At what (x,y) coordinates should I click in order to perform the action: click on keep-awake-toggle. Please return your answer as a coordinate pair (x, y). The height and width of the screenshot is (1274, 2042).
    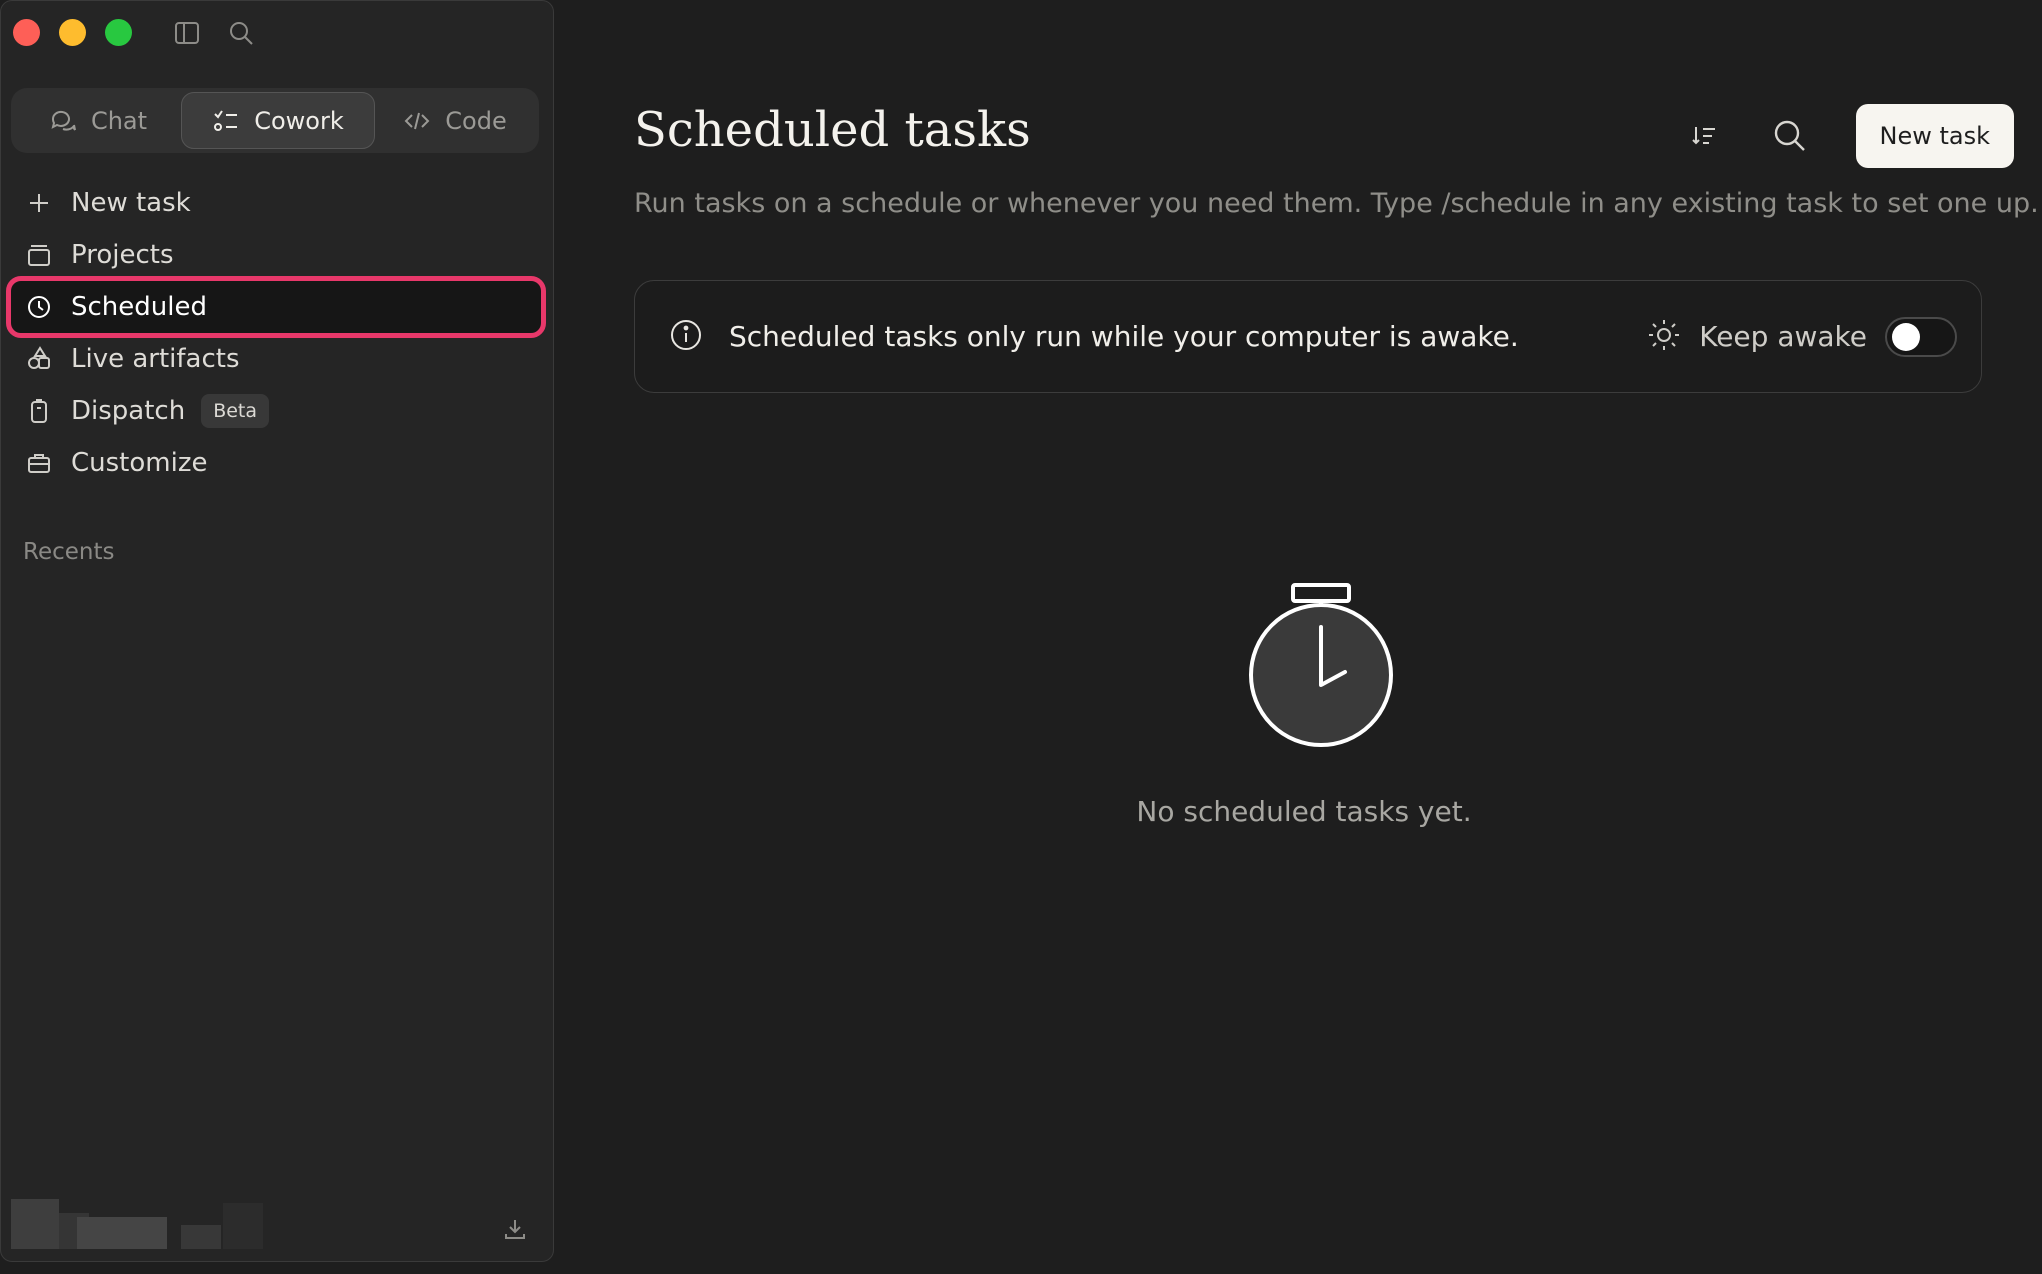
    Looking at the image, I should click on (1921, 336).